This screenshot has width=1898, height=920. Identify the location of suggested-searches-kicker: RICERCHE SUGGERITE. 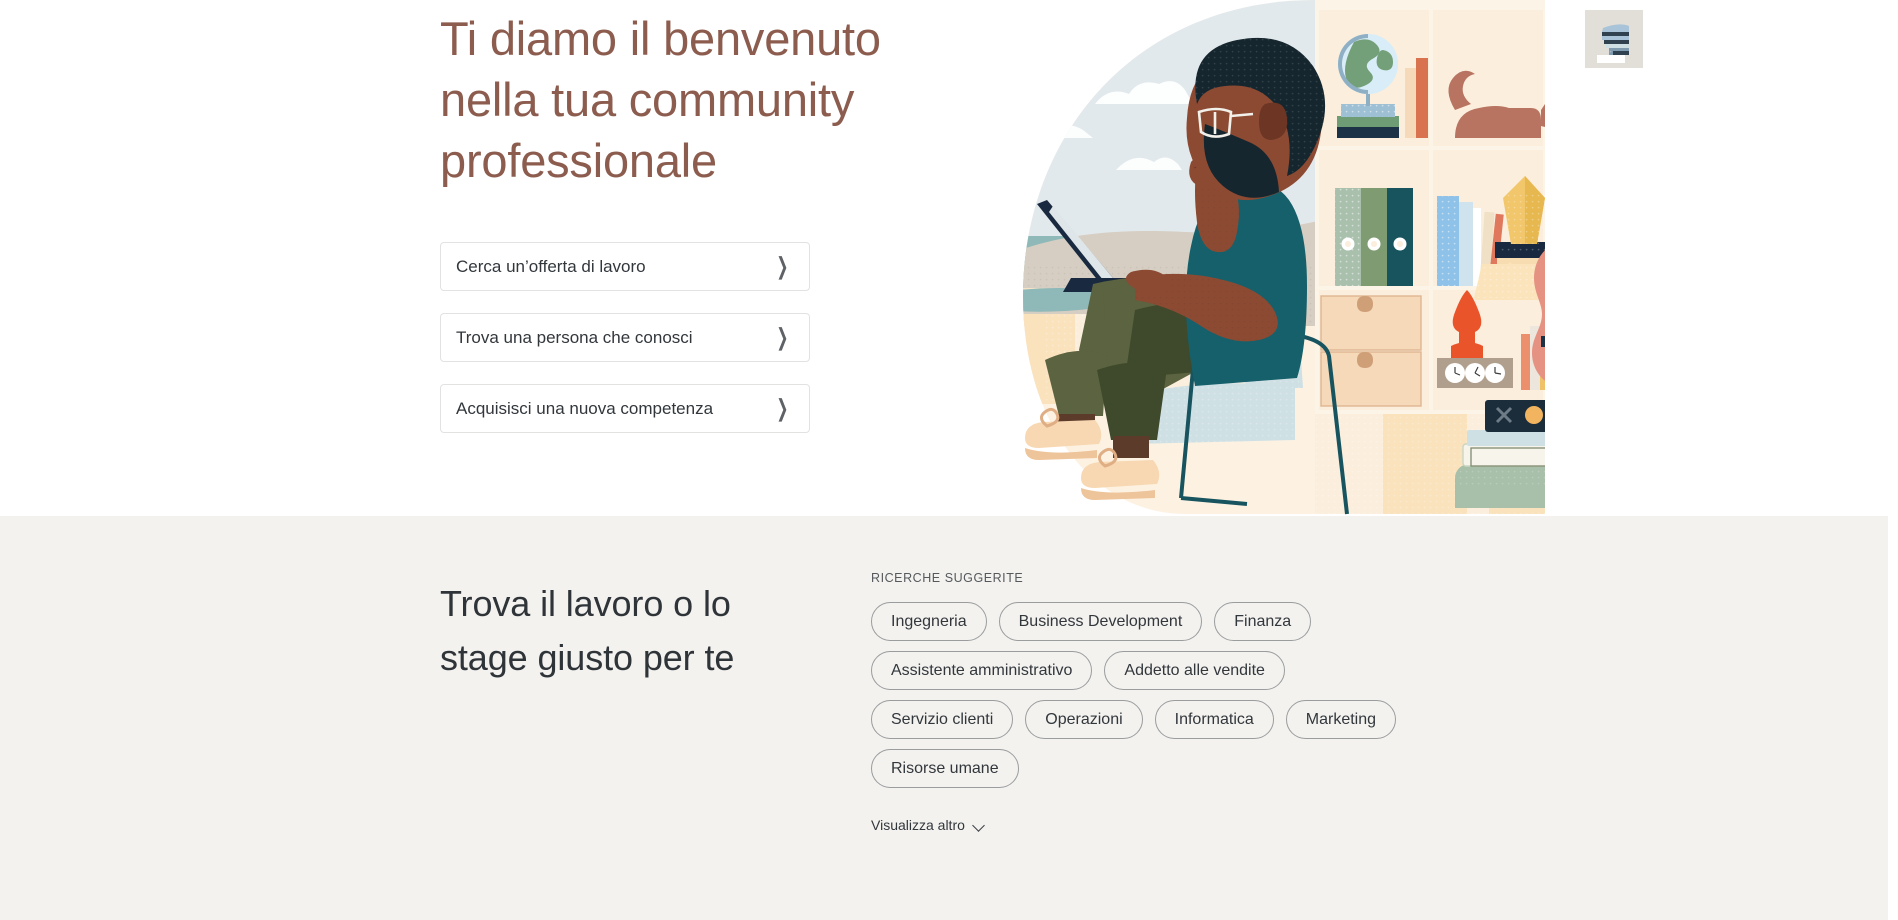
(947, 578).